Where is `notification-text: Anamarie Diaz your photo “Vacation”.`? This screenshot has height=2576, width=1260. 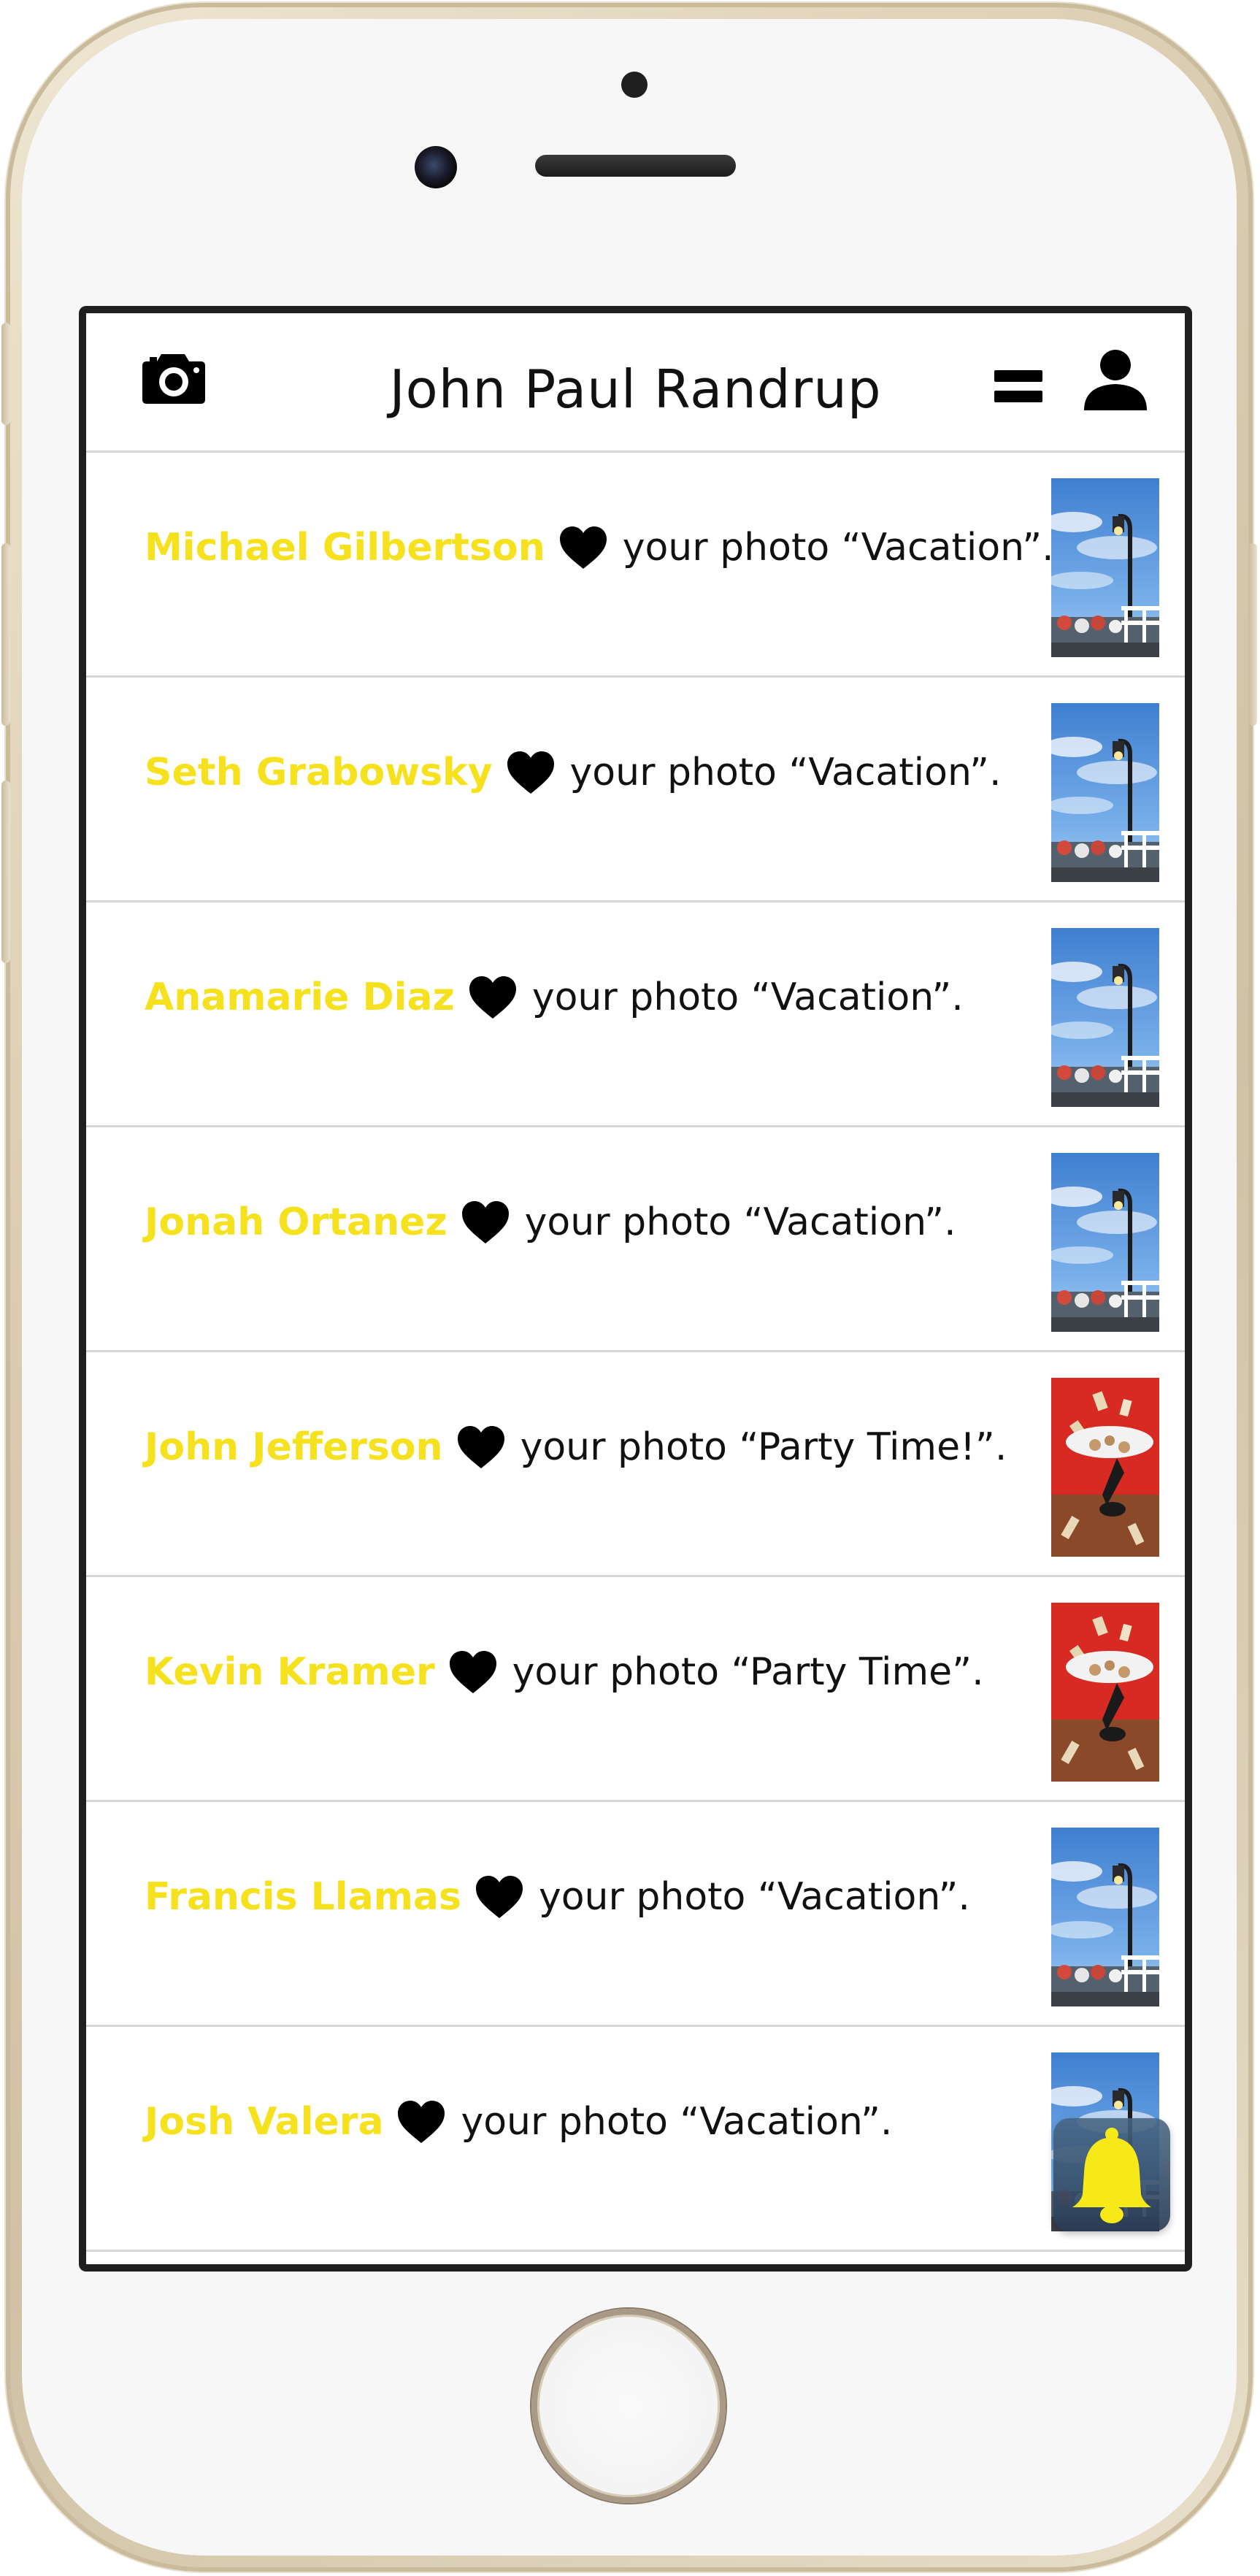
notification-text: Anamarie Diaz your photo “Vacation”. is located at coordinates (554, 997).